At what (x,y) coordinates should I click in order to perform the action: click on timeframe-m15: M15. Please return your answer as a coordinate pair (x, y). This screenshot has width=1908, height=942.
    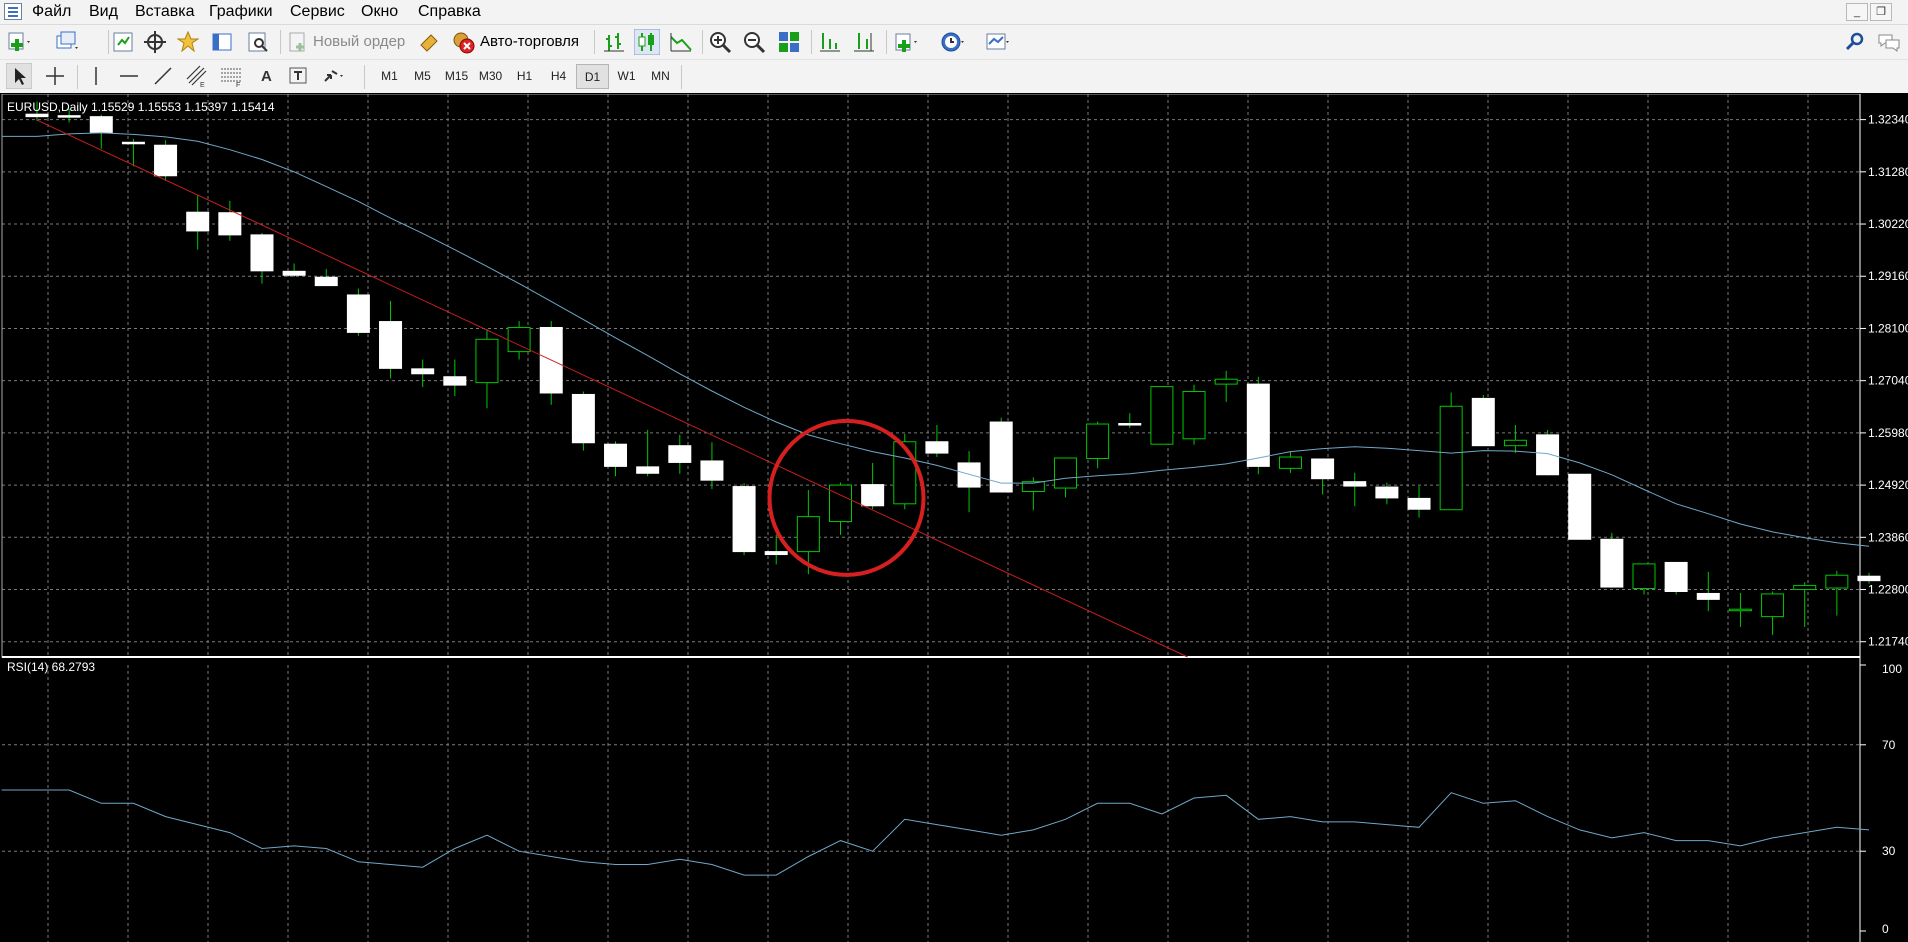
    Looking at the image, I should click on (456, 76).